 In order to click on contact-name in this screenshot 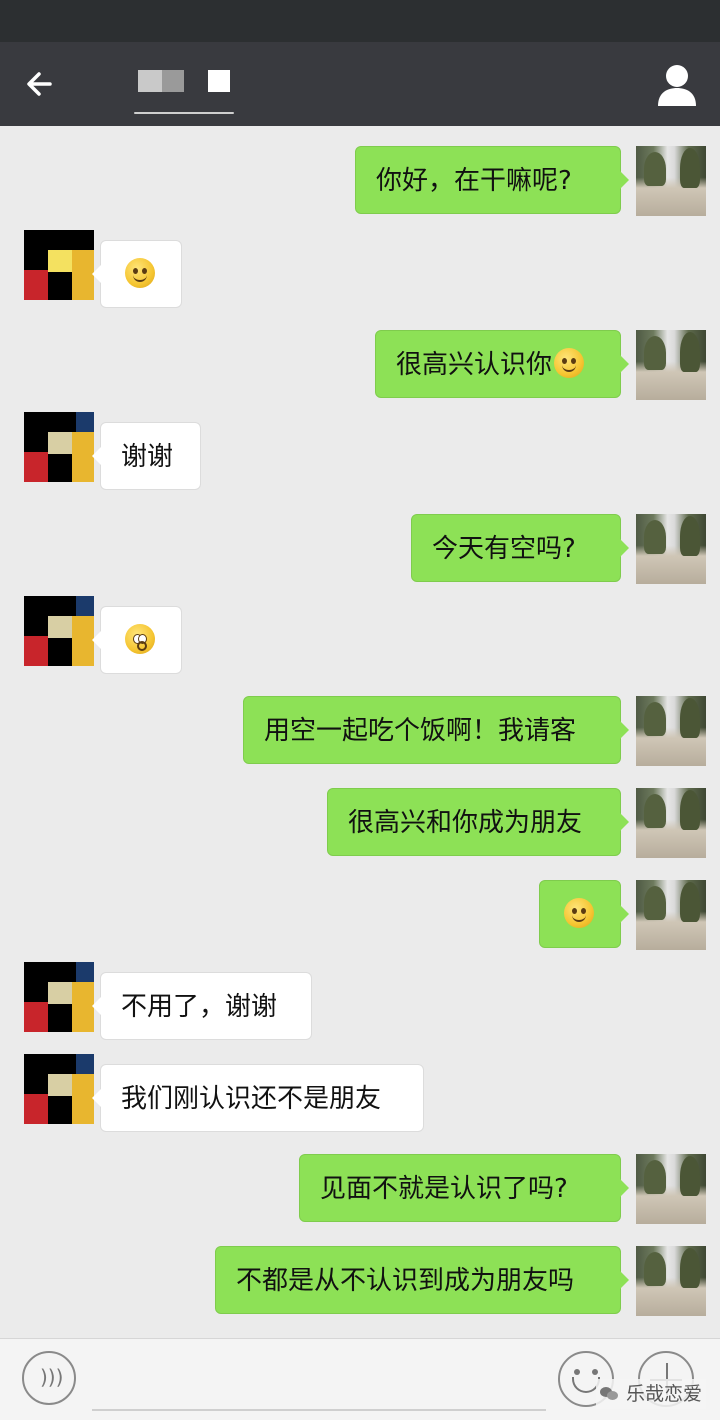, I will do `click(175, 88)`.